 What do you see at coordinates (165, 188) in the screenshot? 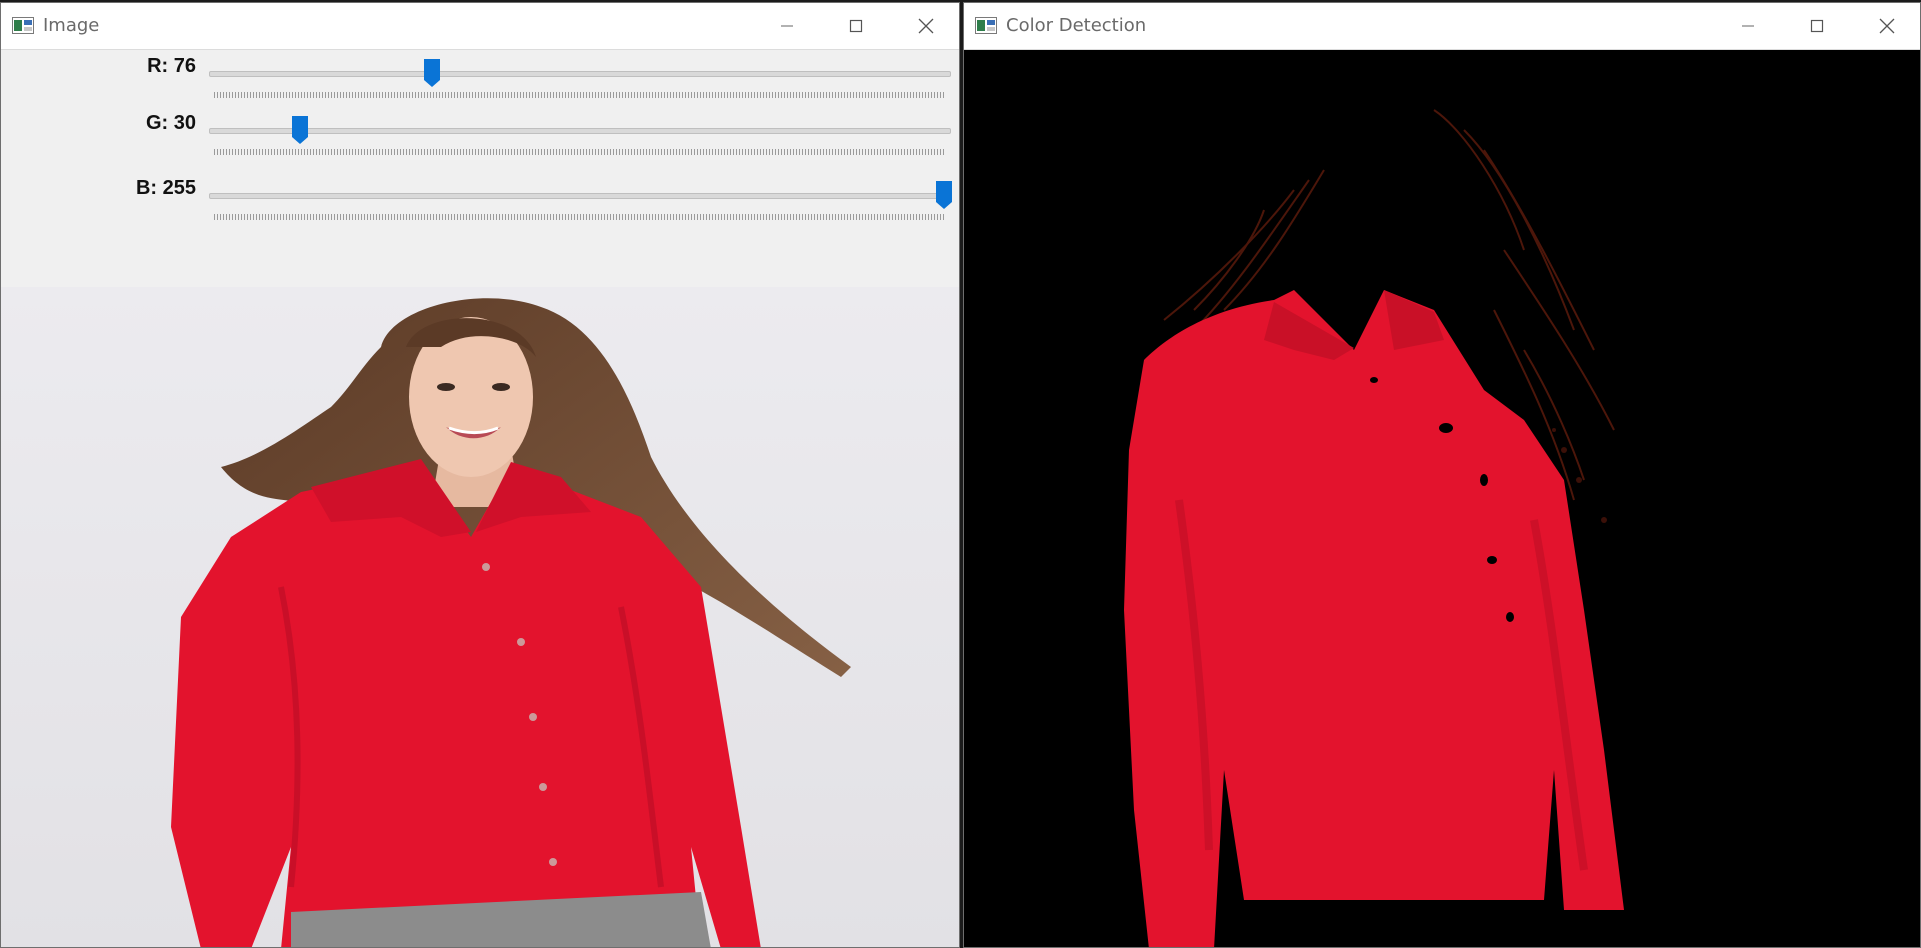
I see `trackbar-label-b: B: 255` at bounding box center [165, 188].